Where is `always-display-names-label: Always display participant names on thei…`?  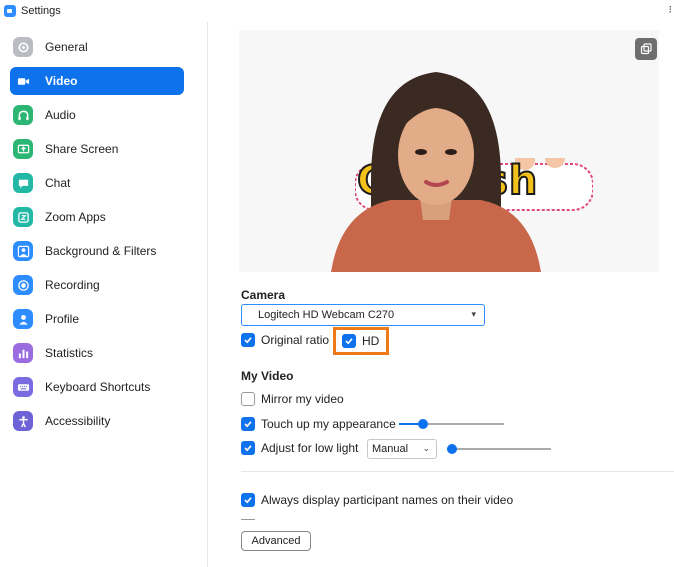 always-display-names-label: Always display participant names on thei… is located at coordinates (387, 500).